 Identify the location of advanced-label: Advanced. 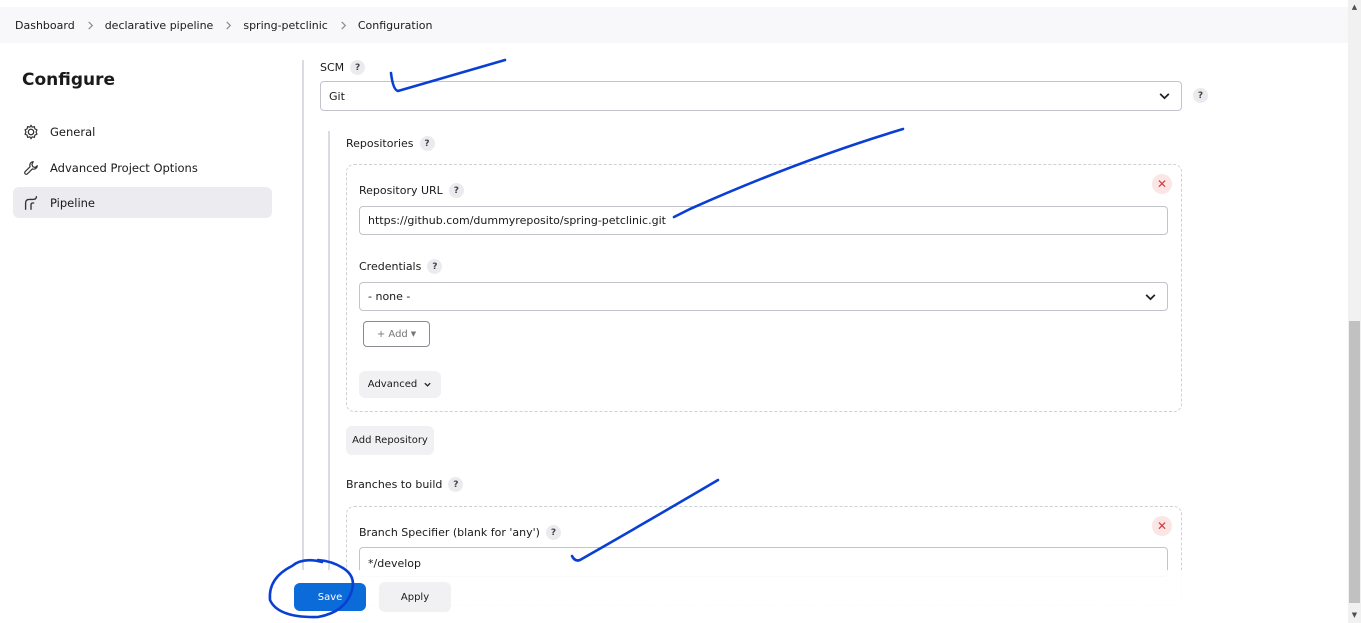
(392, 384).